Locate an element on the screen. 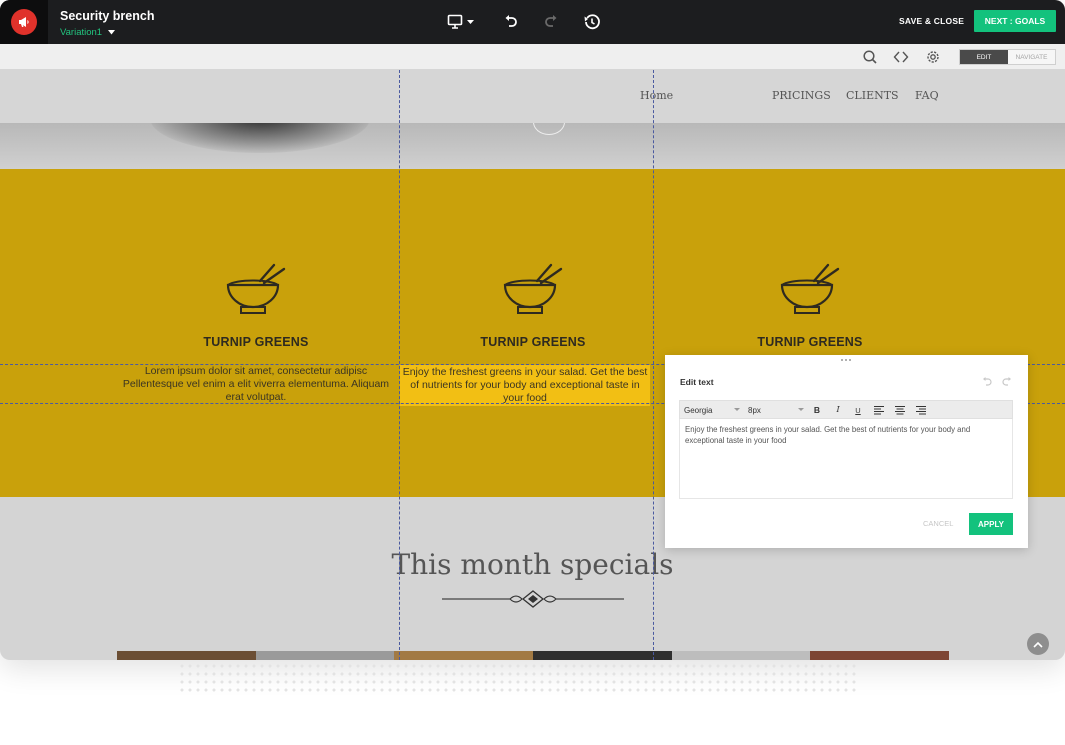  chevron-up-icon is located at coordinates (1038, 644).